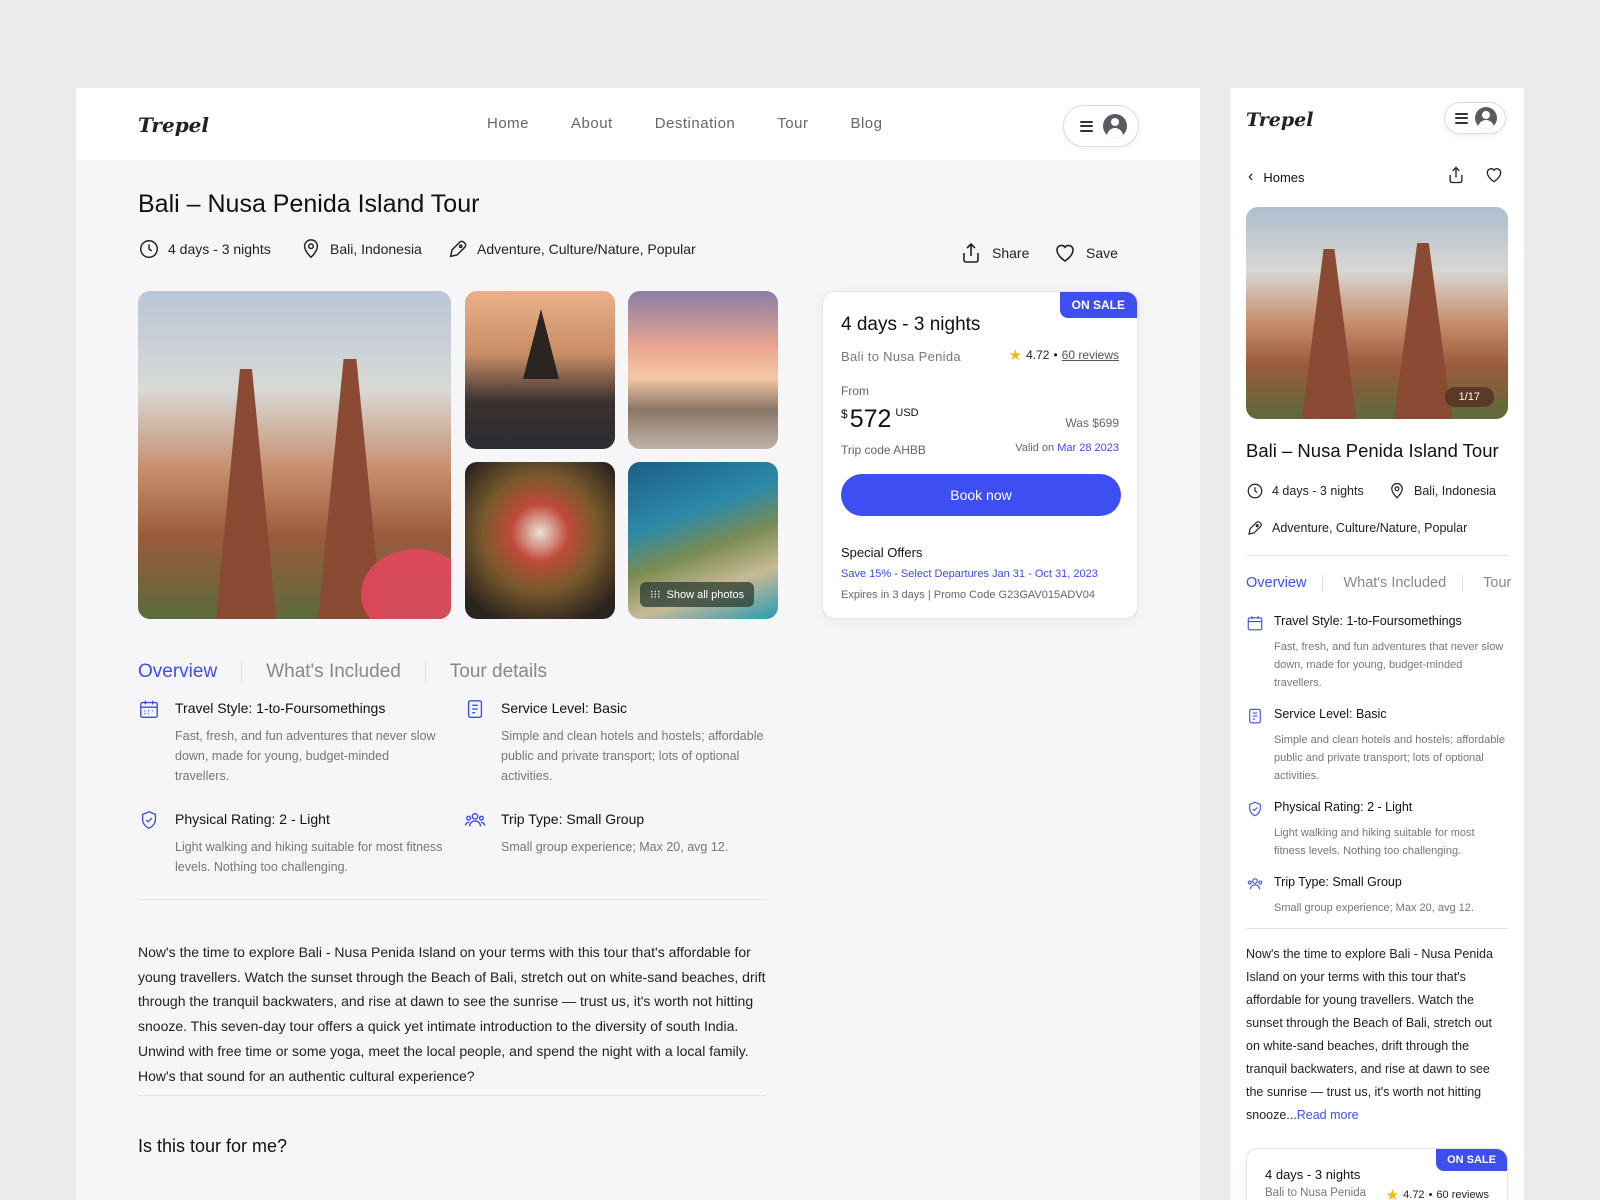 This screenshot has height=1200, width=1600. I want to click on sale-badge: ON SALE, so click(1471, 1160).